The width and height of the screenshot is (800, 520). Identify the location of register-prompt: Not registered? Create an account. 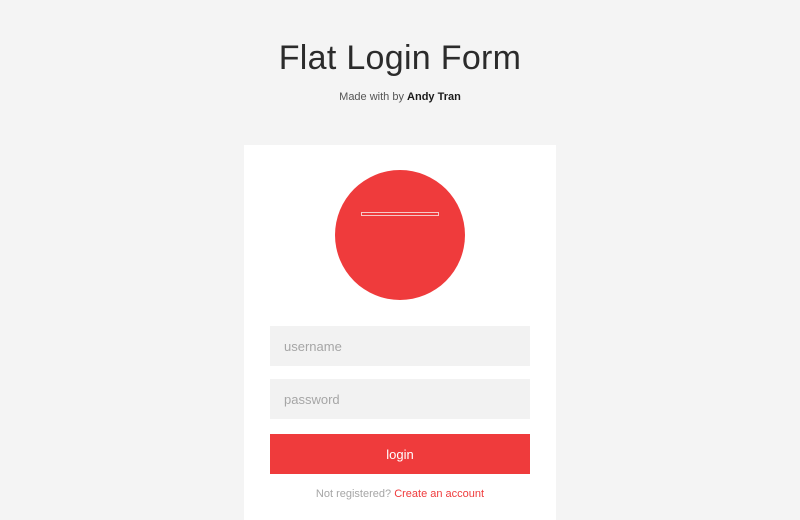
(400, 494).